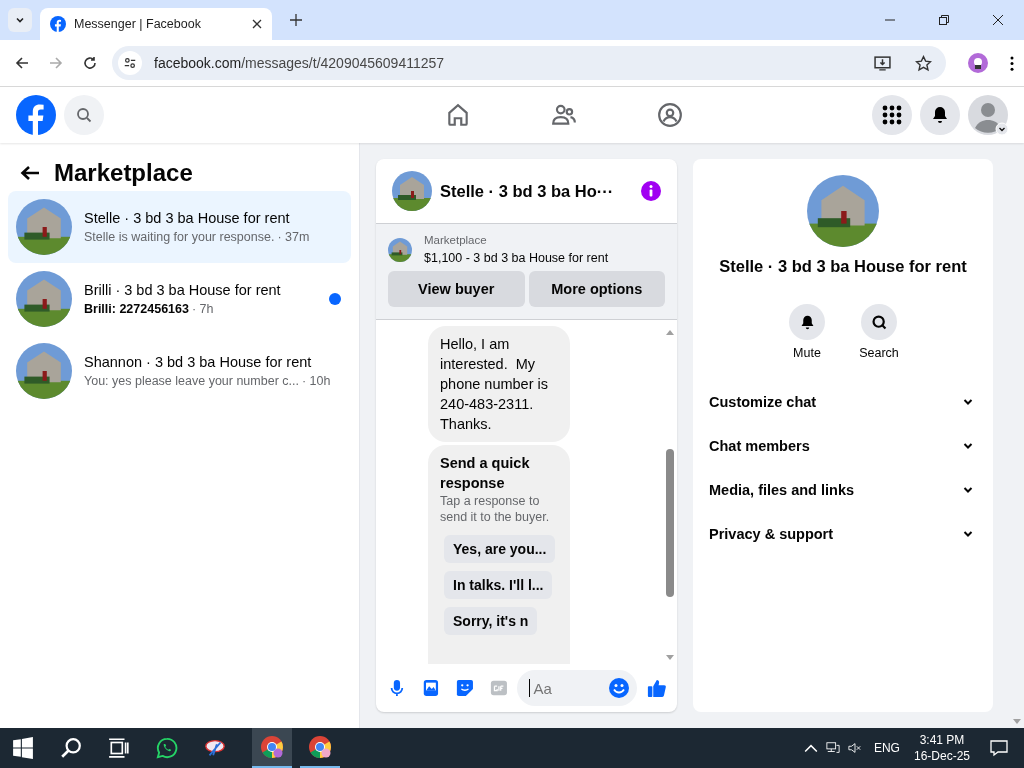 This screenshot has width=1024, height=768. I want to click on quick-response-option: Sorry, it's n, so click(491, 621).